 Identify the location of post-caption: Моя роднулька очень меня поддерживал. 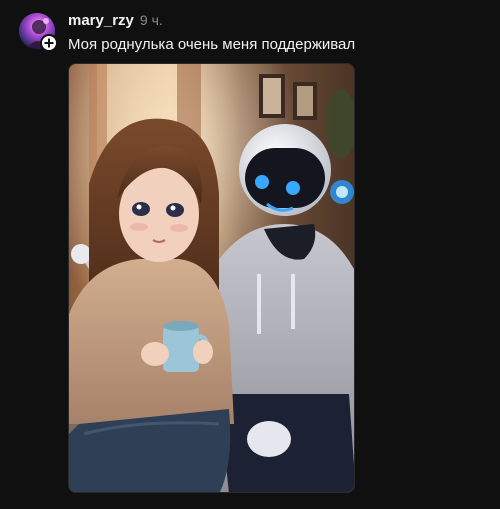
(212, 44).